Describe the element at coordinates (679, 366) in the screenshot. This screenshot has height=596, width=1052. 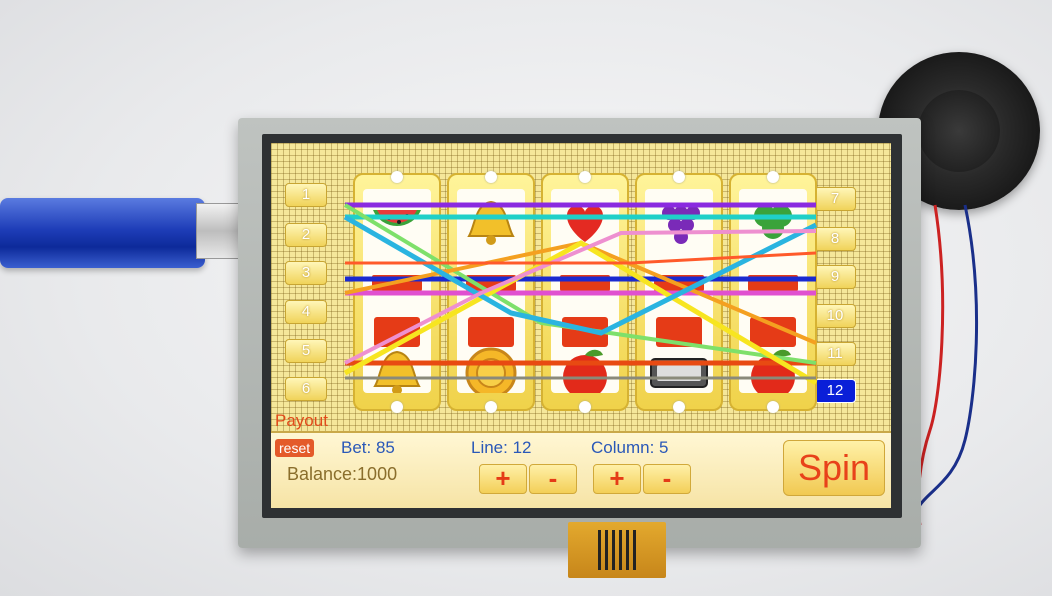
I see `bar-bar-bar-icon` at that location.